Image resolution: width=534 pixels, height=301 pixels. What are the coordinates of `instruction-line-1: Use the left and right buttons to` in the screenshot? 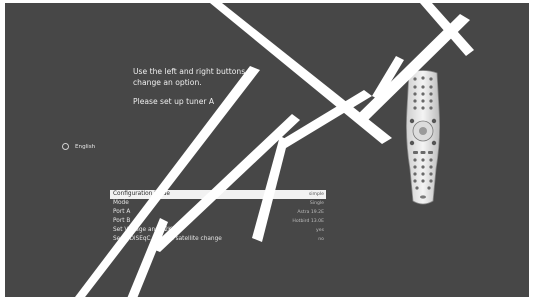 It's located at (194, 71).